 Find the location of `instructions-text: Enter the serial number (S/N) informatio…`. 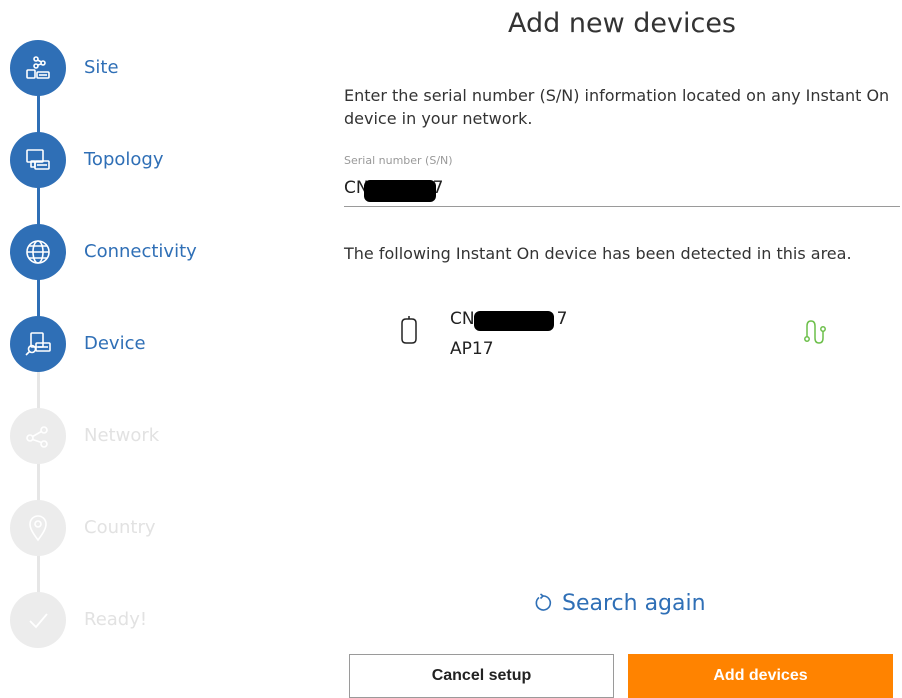

instructions-text: Enter the serial number (S/N) informatio… is located at coordinates (617, 107).